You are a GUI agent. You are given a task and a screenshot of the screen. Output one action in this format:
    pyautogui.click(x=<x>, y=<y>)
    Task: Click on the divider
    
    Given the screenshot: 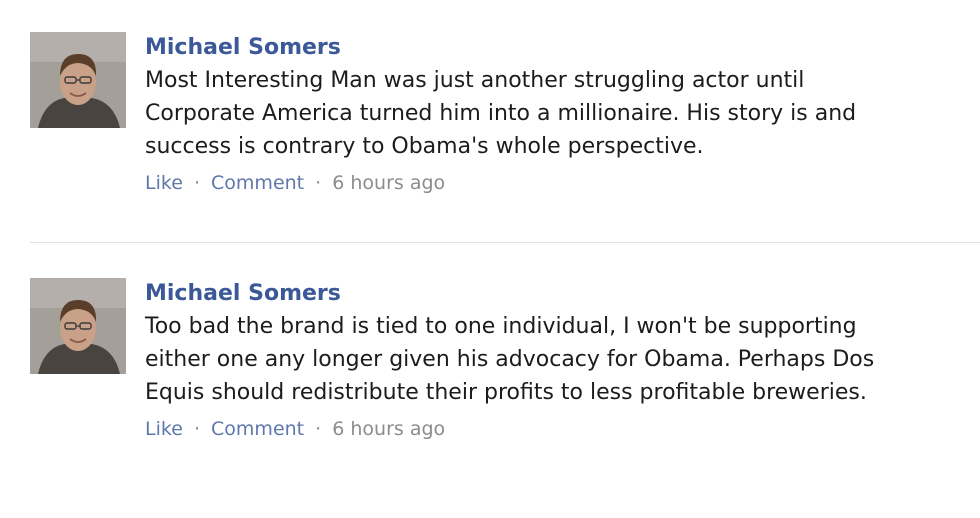 What is the action you would take?
    pyautogui.click(x=505, y=242)
    